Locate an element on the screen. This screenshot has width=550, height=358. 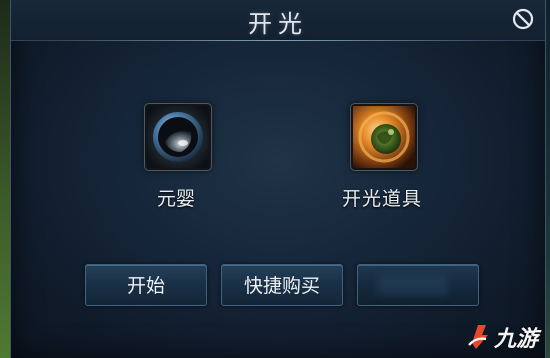
kaiguang-item-slot is located at coordinates (384, 137).